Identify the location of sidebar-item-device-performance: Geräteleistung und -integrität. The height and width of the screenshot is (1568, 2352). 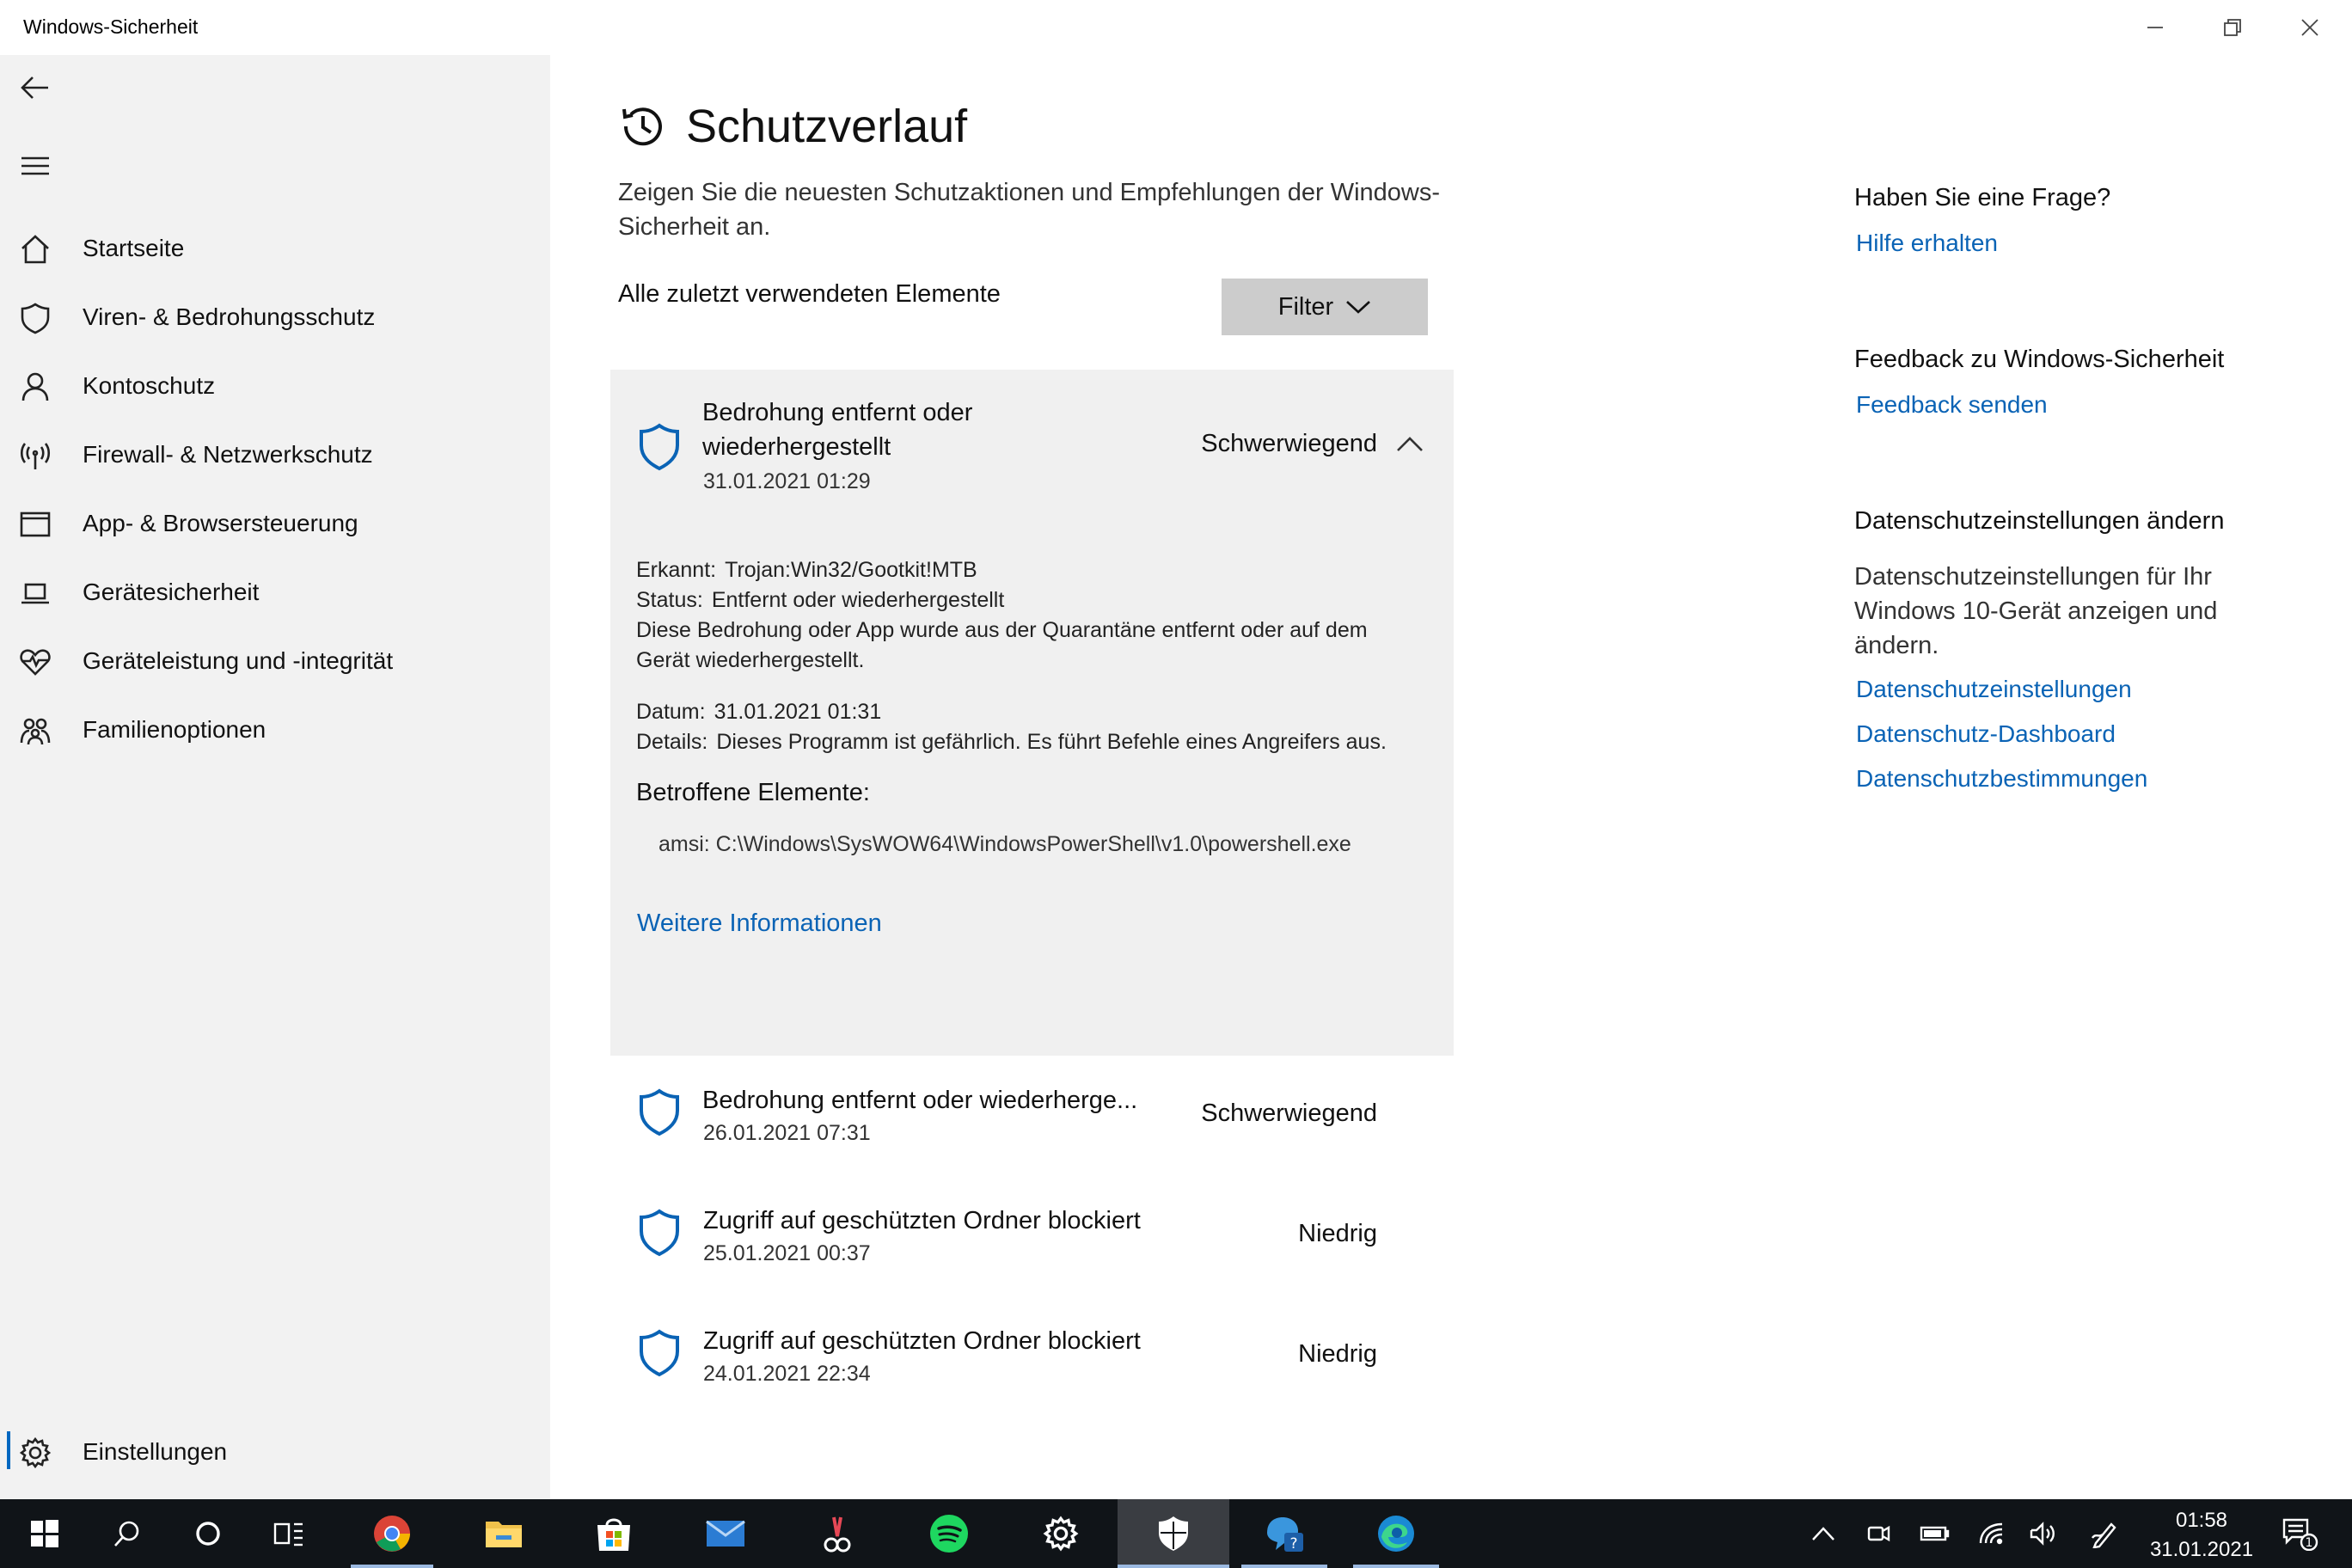
(275, 661).